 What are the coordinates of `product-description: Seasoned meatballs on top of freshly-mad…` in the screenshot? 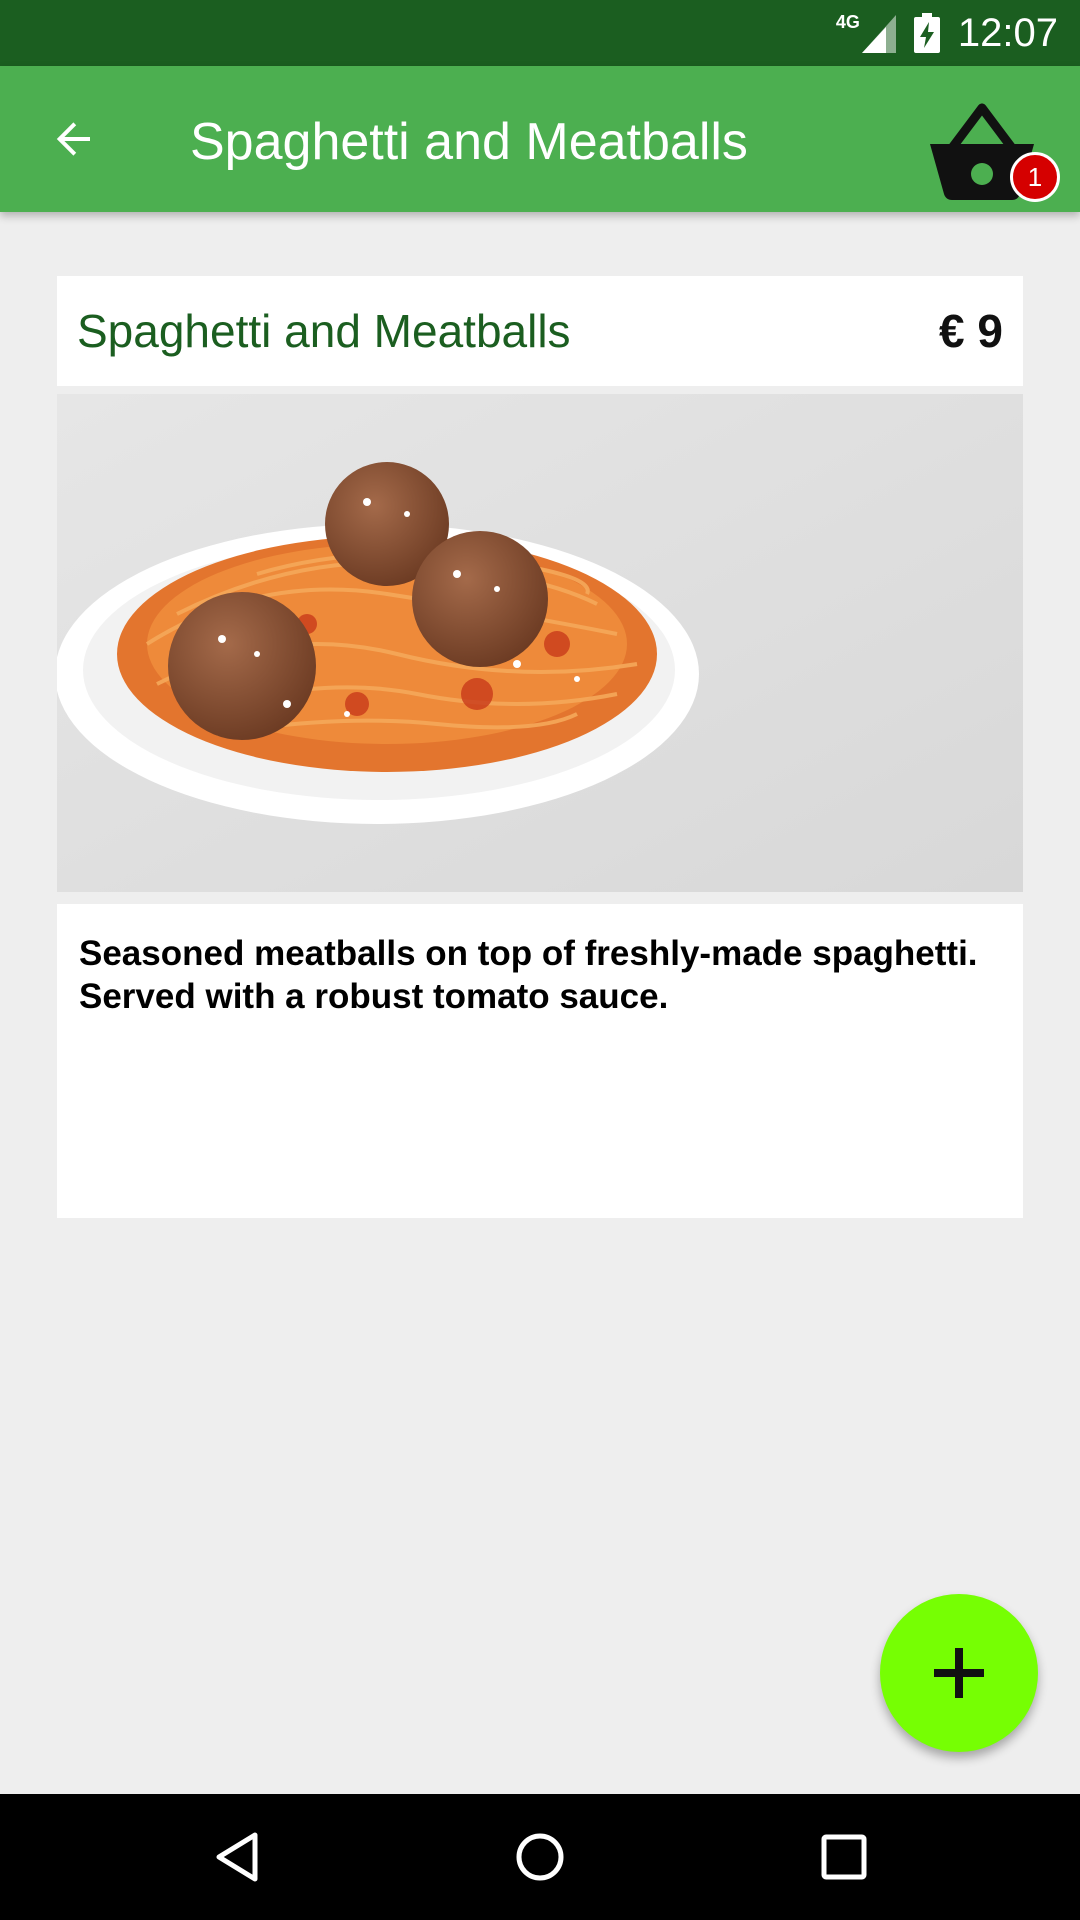 It's located at (540, 1061).